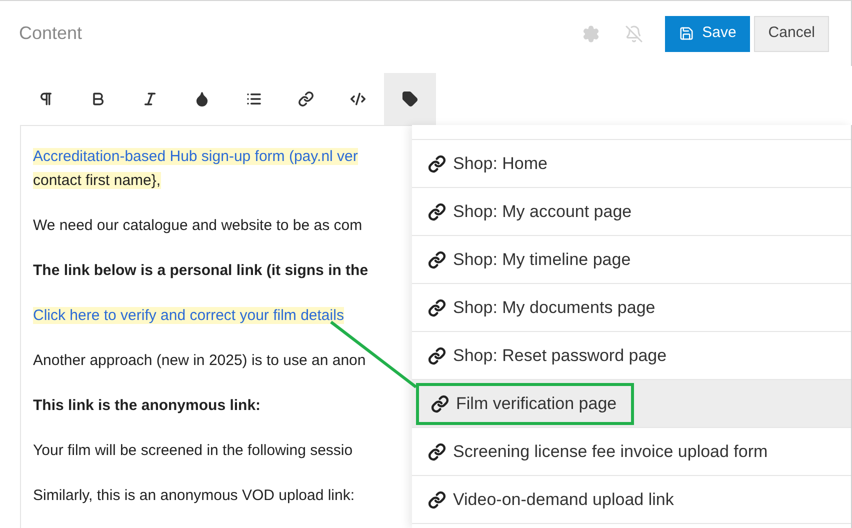  Describe the element at coordinates (202, 99) in the screenshot. I see `droplet-icon` at that location.